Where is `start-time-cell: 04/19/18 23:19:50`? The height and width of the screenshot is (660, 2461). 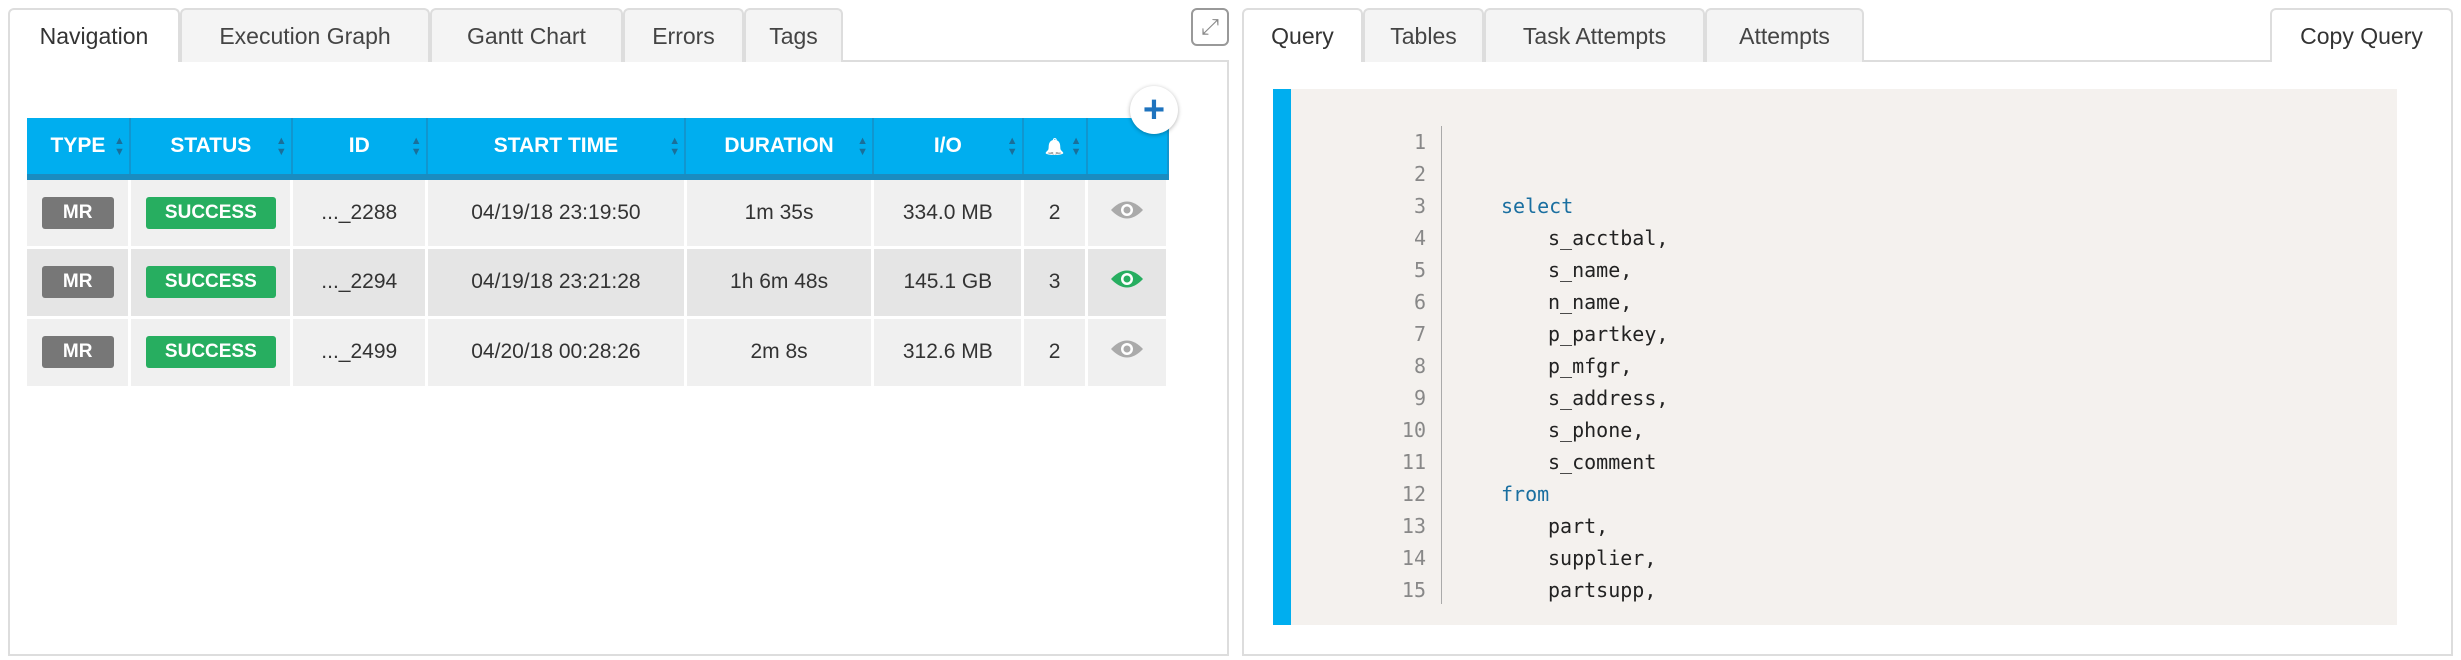
start-time-cell: 04/19/18 23:19:50 is located at coordinates (556, 213).